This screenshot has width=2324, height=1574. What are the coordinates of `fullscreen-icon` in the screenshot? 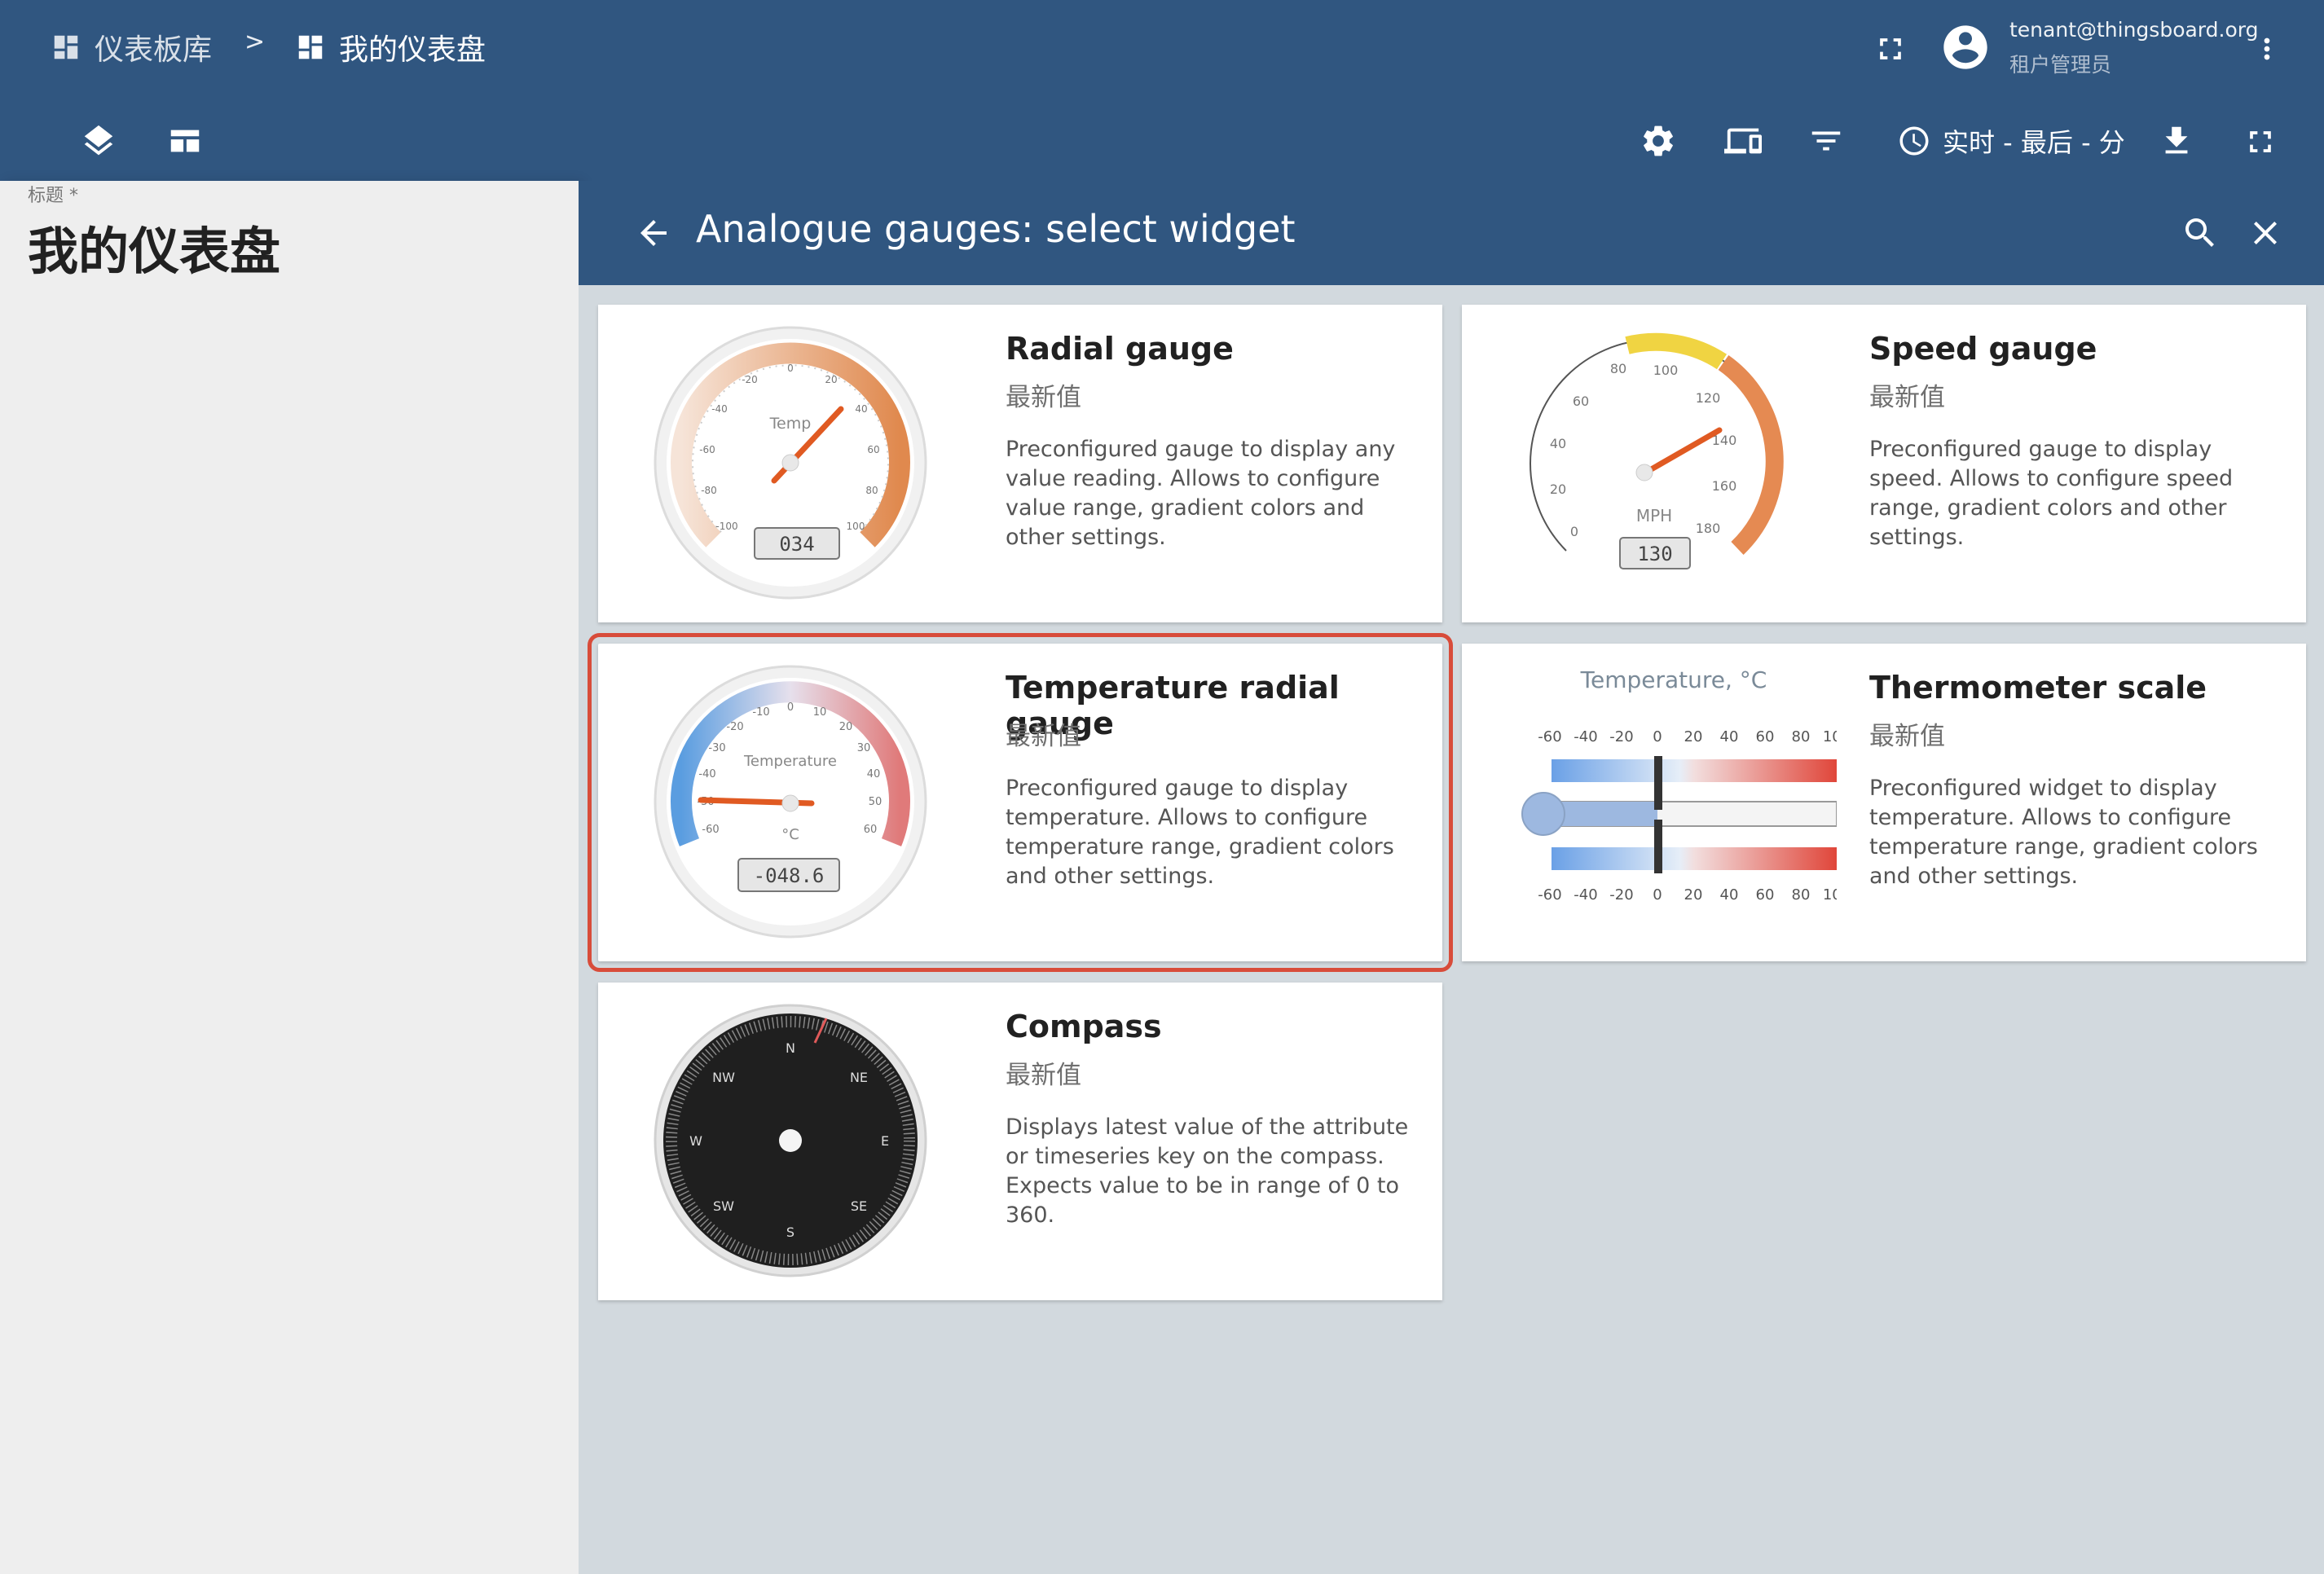 It's located at (1891, 48).